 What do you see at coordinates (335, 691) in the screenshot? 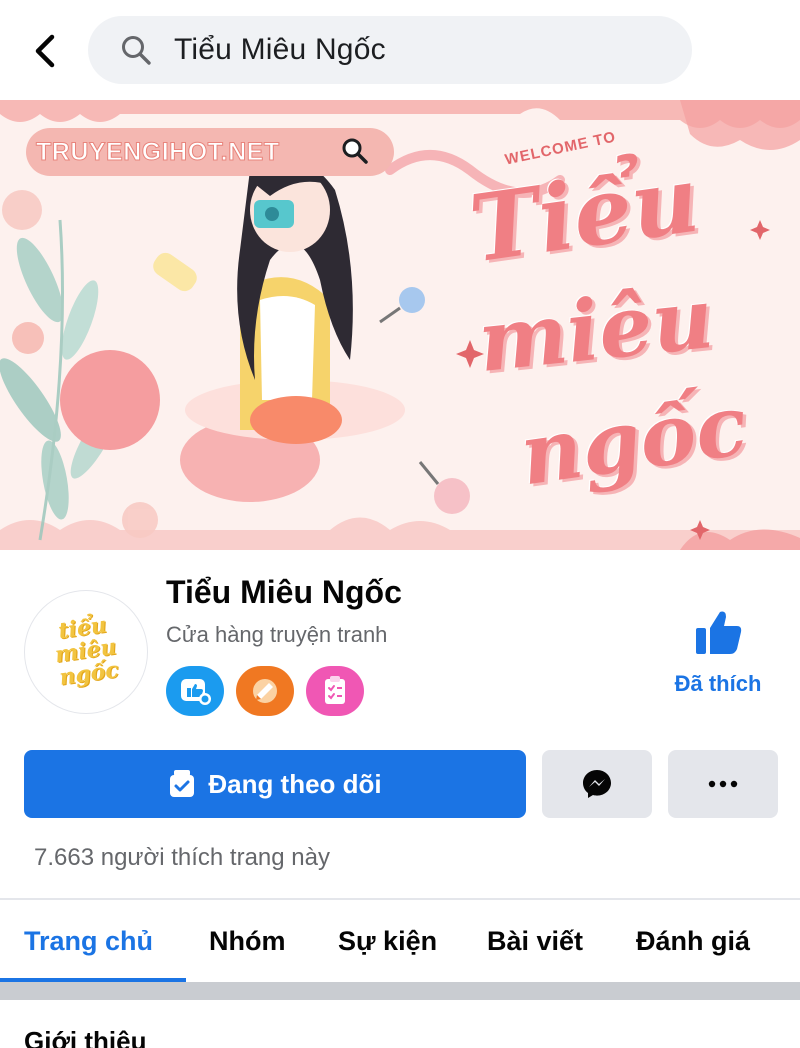
I see `checklist-badge-icon` at bounding box center [335, 691].